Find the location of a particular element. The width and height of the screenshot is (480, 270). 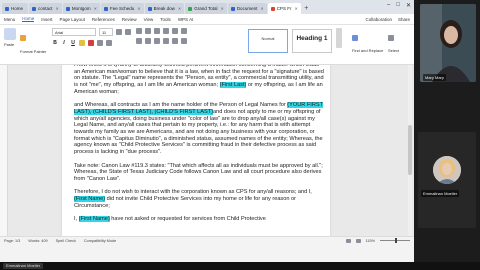

find-replace-icon is located at coordinates (355, 38).